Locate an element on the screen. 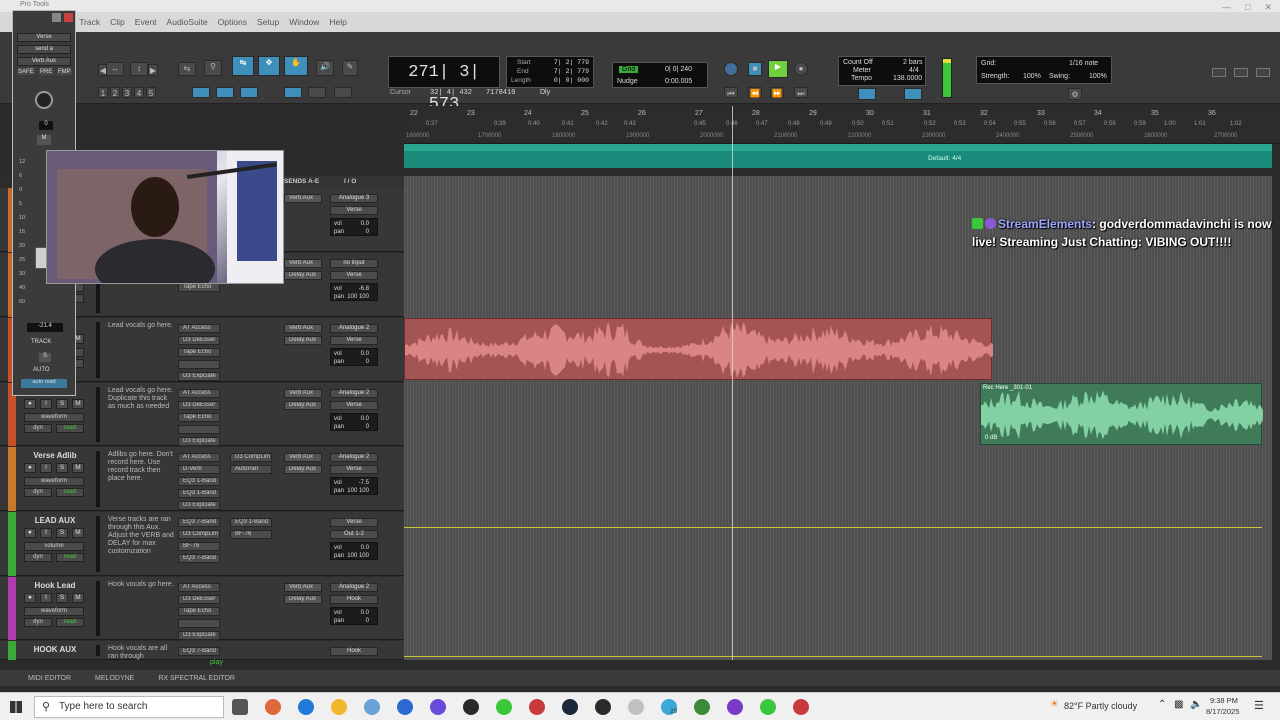 Image resolution: width=1280 pixels, height=720 pixels. taskbar-search-input: Type here to search is located at coordinates (129, 707).